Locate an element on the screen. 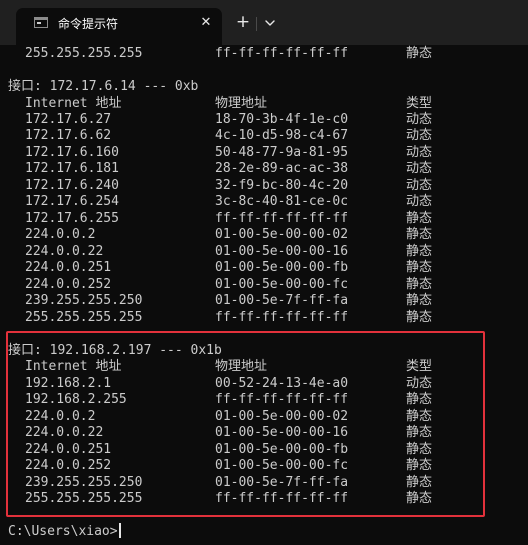  arp-entry-mac: 28-2e-89-ac-ac-38 is located at coordinates (282, 168).